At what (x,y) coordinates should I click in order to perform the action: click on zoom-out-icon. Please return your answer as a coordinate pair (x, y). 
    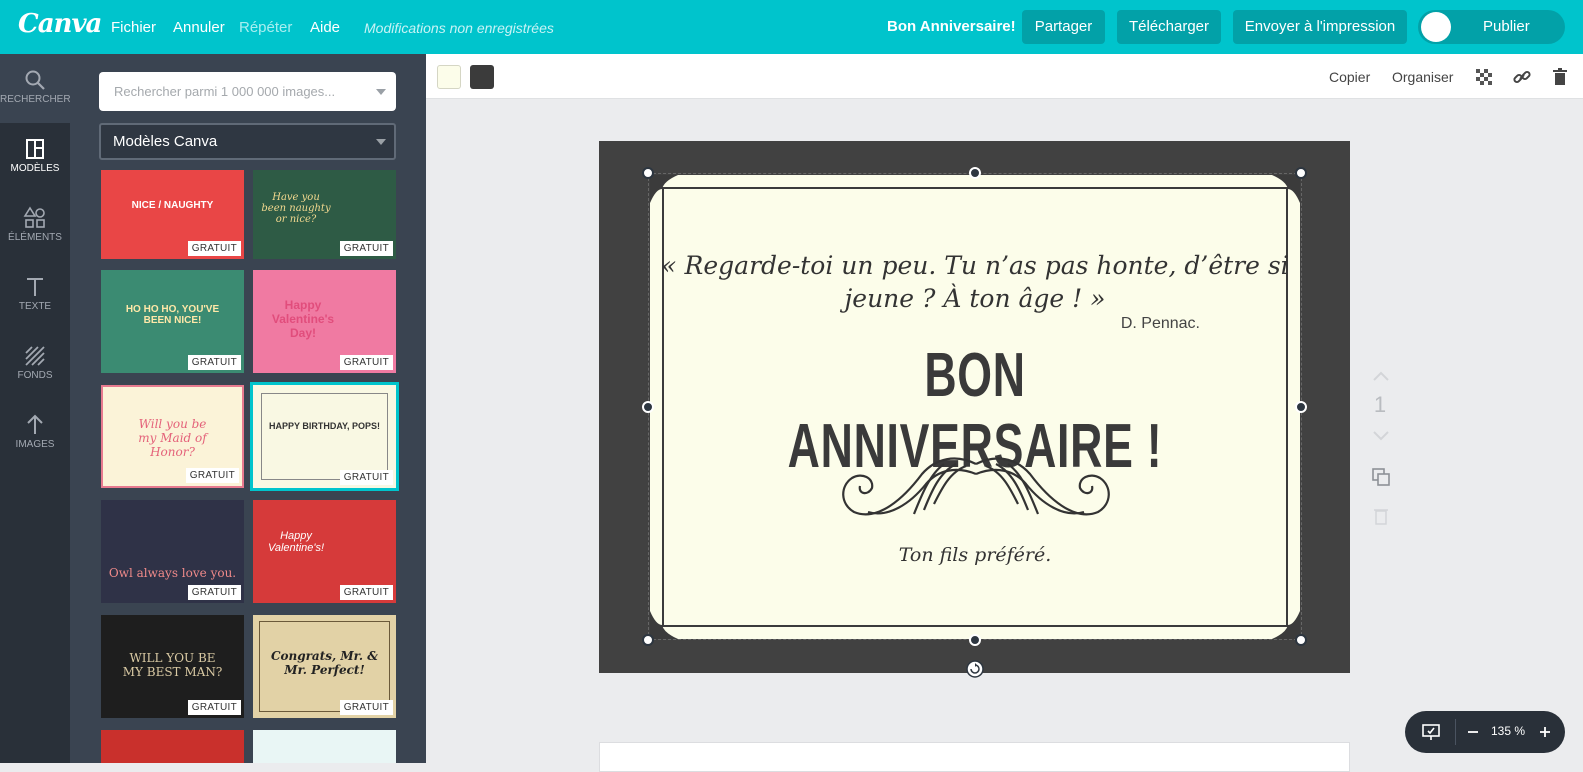
    Looking at the image, I should click on (1473, 732).